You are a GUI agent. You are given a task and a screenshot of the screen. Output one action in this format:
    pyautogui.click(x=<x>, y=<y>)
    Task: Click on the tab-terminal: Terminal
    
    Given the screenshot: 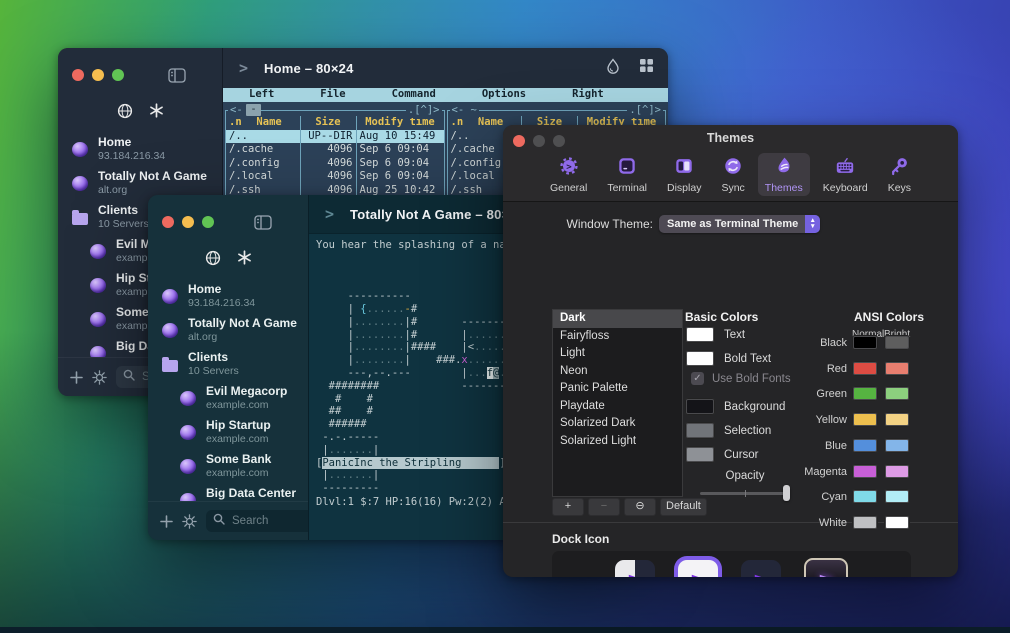 What is the action you would take?
    pyautogui.click(x=627, y=174)
    